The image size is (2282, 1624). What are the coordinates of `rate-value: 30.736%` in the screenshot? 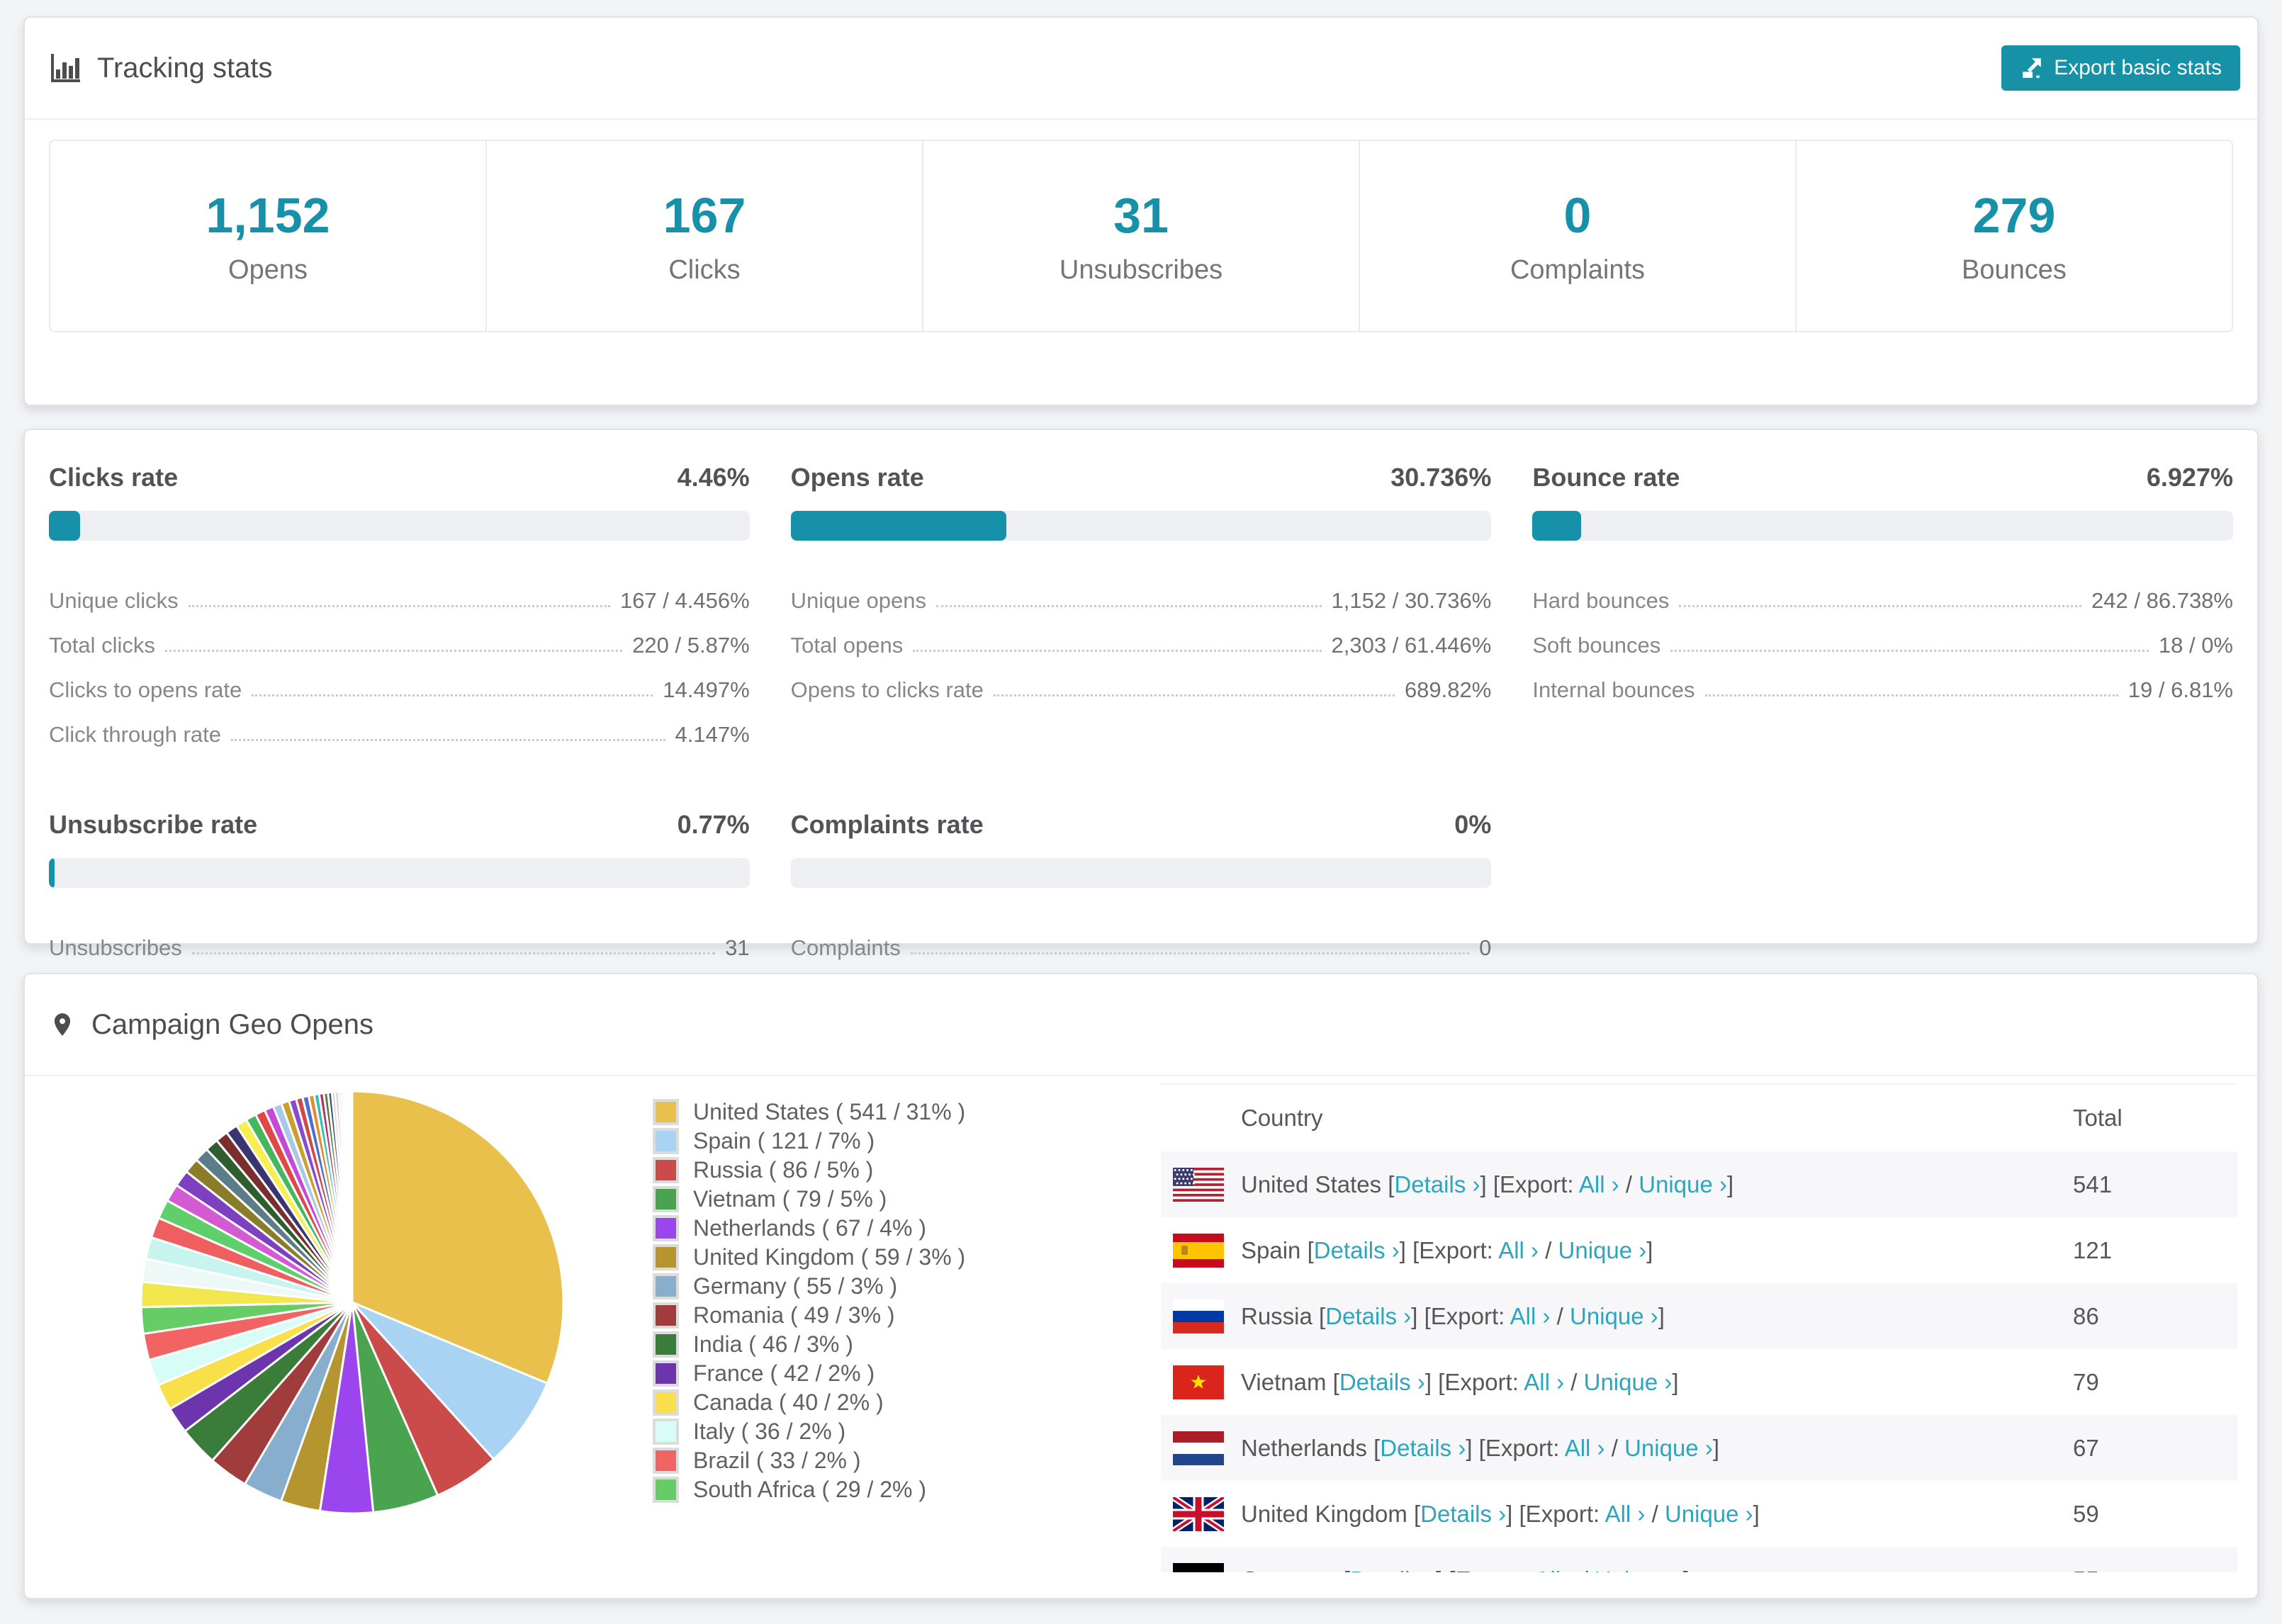 It's located at (1441, 478).